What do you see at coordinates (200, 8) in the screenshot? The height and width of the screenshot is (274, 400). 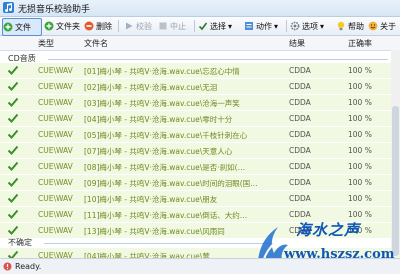 I see `title-bar: 无损音乐校验助手` at bounding box center [200, 8].